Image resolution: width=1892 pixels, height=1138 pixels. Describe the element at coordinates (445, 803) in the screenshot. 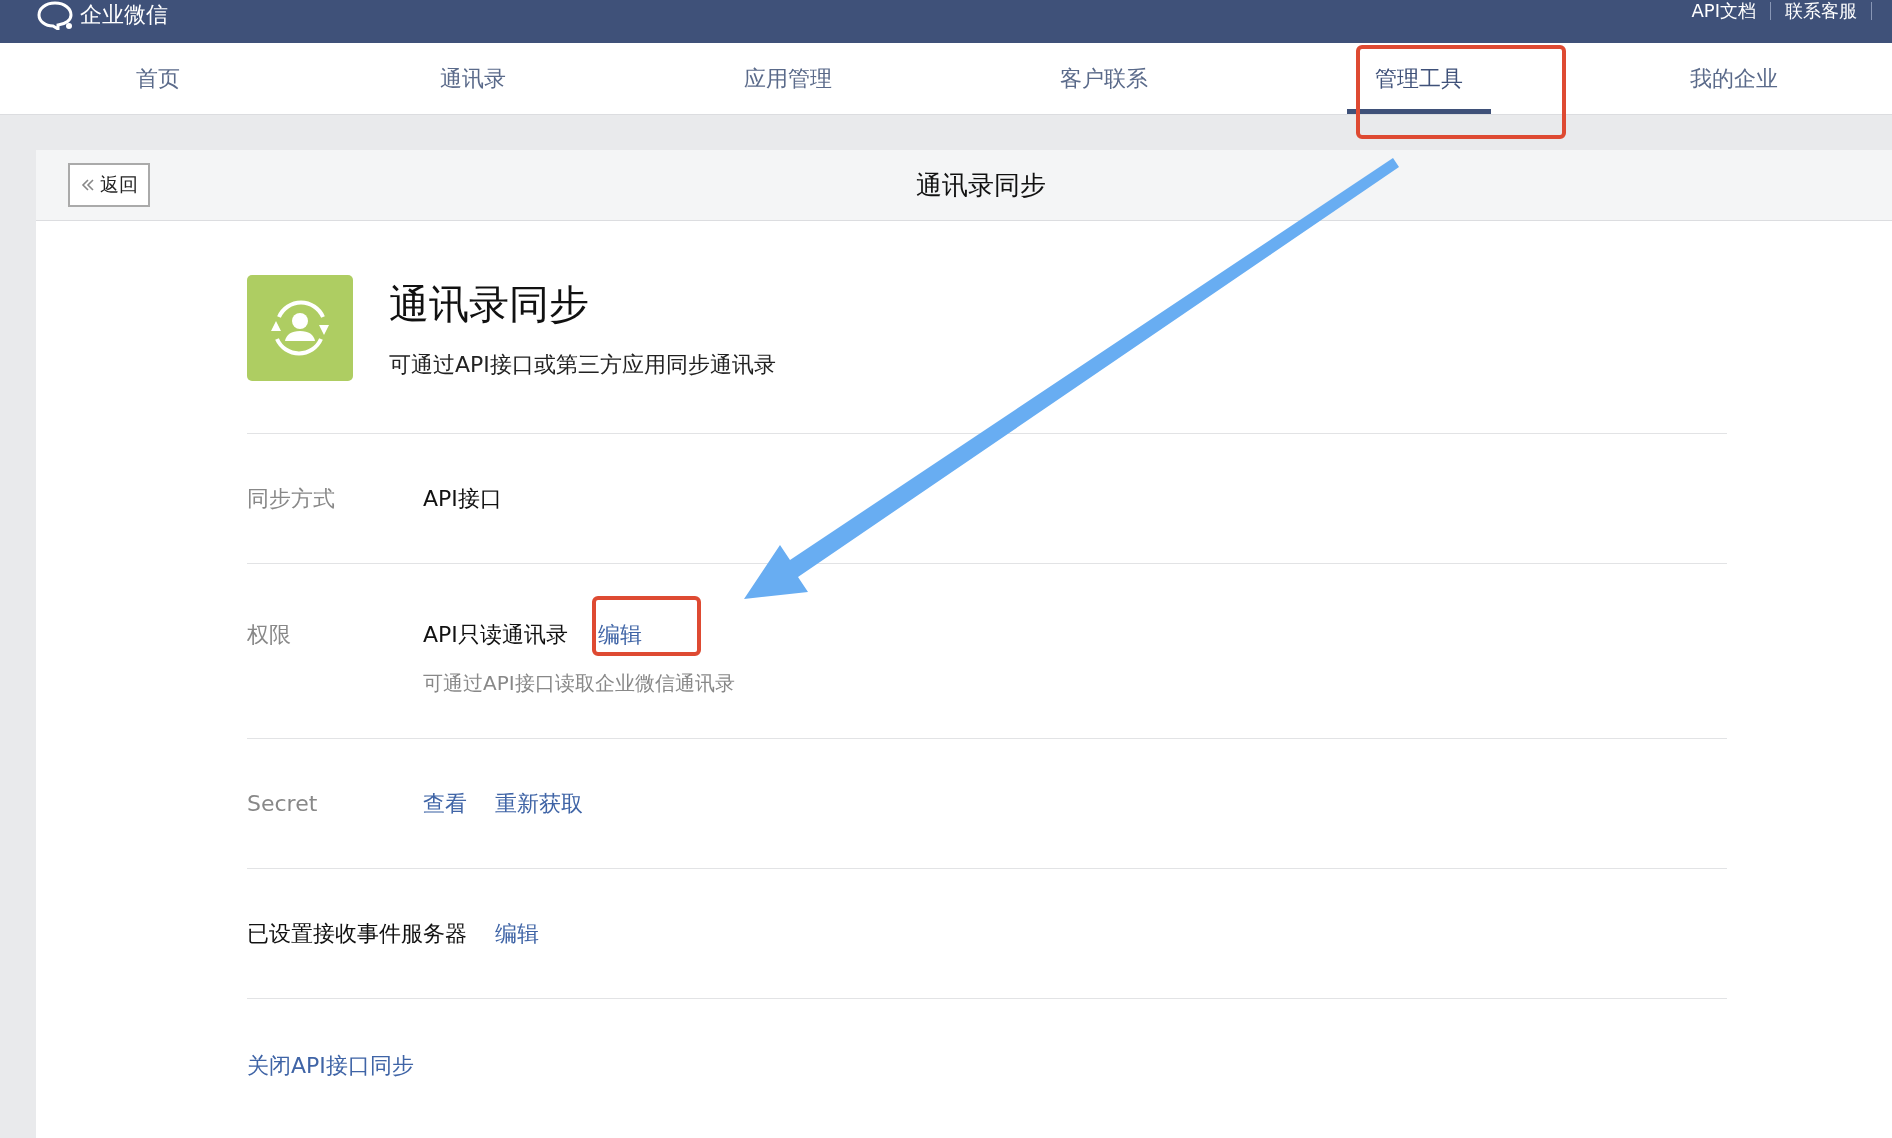

I see `action-link: 查看` at that location.